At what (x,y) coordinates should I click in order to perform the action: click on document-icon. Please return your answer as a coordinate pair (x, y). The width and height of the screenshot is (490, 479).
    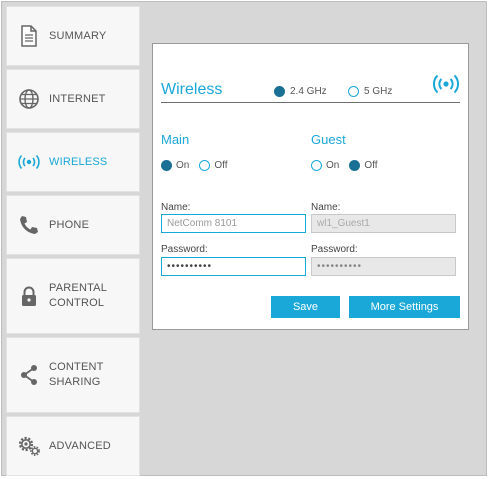
    Looking at the image, I should click on (29, 36).